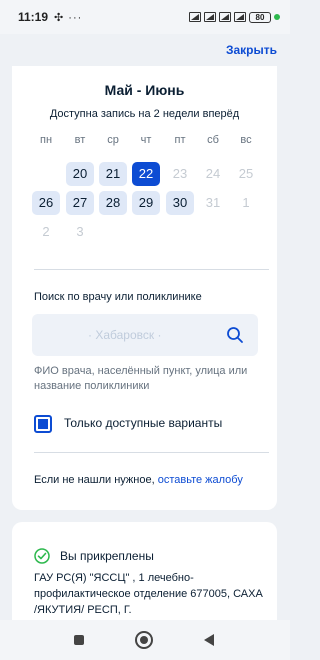  What do you see at coordinates (46, 231) in the screenshot?
I see `calendar-day: 2` at bounding box center [46, 231].